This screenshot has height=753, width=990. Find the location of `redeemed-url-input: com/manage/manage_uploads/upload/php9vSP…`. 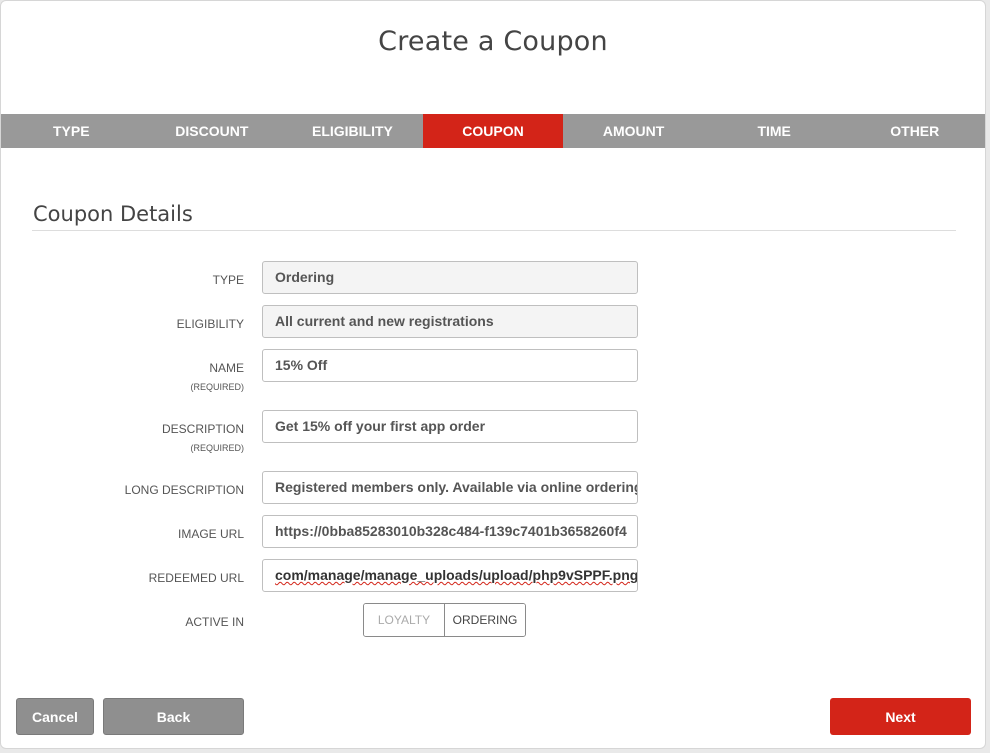

redeemed-url-input: com/manage/manage_uploads/upload/php9vSP… is located at coordinates (450, 575).